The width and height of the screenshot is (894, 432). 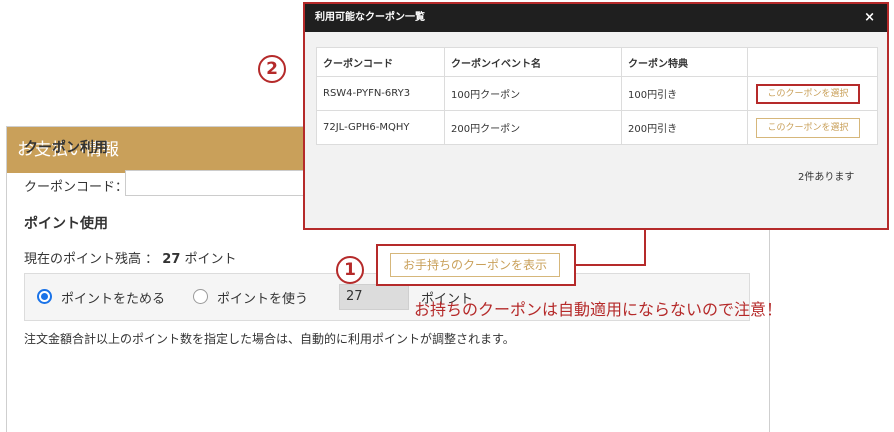 I want to click on table-header-row: クーポンコード クーポンイベント名 クーポン特典, so click(x=597, y=62).